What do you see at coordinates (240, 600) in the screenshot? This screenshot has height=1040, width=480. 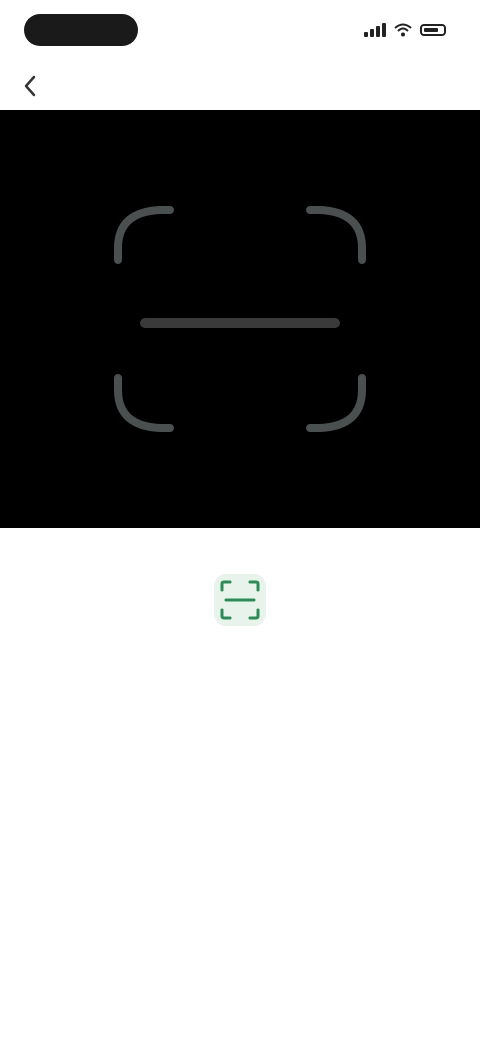 I see `qr-scan-icon` at bounding box center [240, 600].